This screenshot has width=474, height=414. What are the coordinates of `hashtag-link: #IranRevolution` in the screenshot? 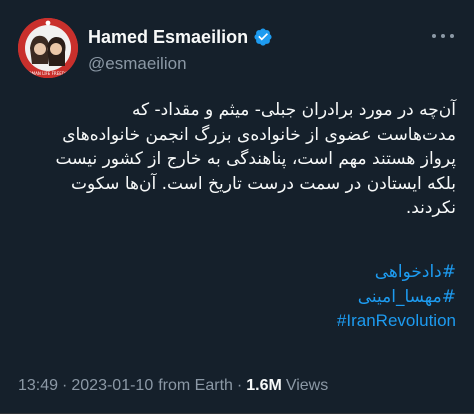 It's located at (236, 321).